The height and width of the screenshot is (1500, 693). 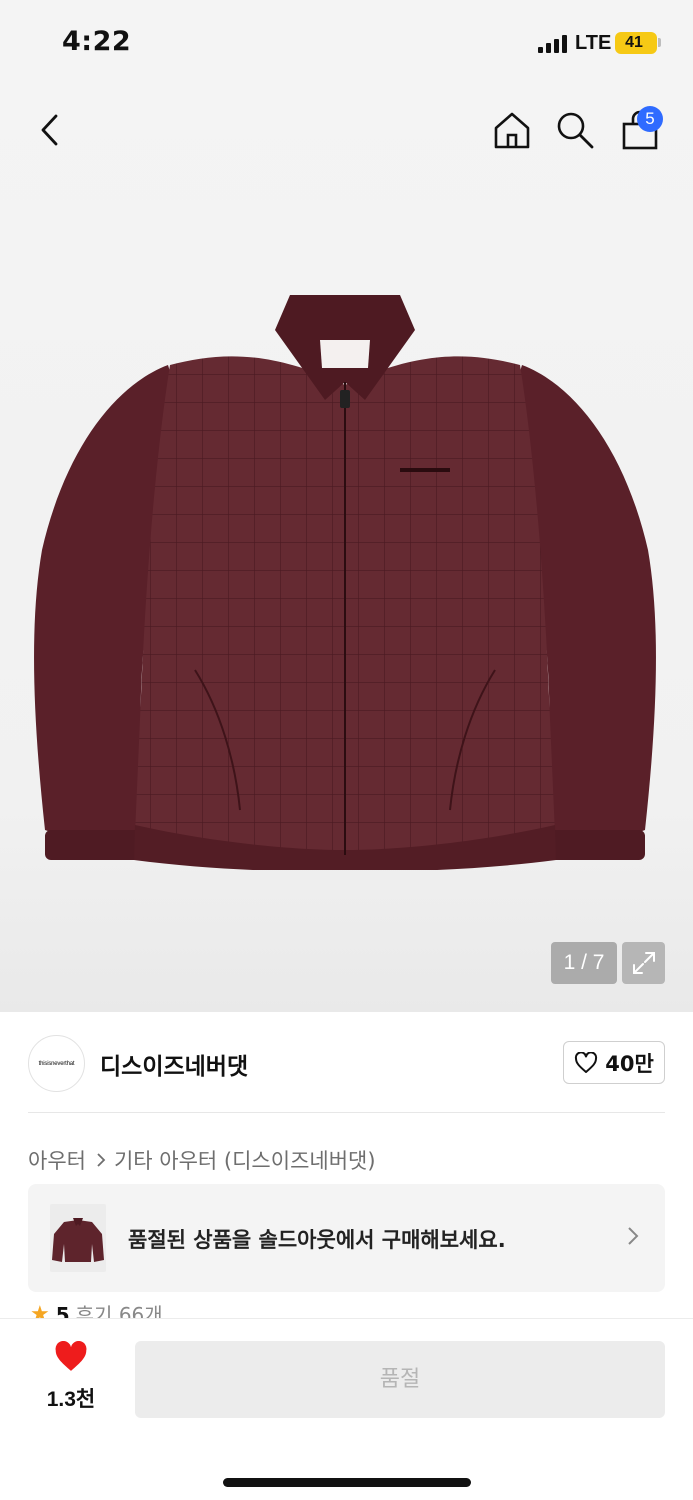 I want to click on battery-tip, so click(x=659, y=42).